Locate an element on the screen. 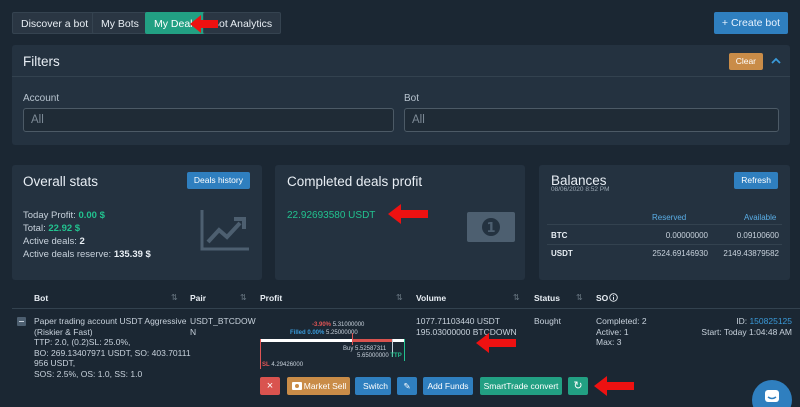 This screenshot has height=407, width=800. deal-id-link: 150825125 is located at coordinates (770, 321).